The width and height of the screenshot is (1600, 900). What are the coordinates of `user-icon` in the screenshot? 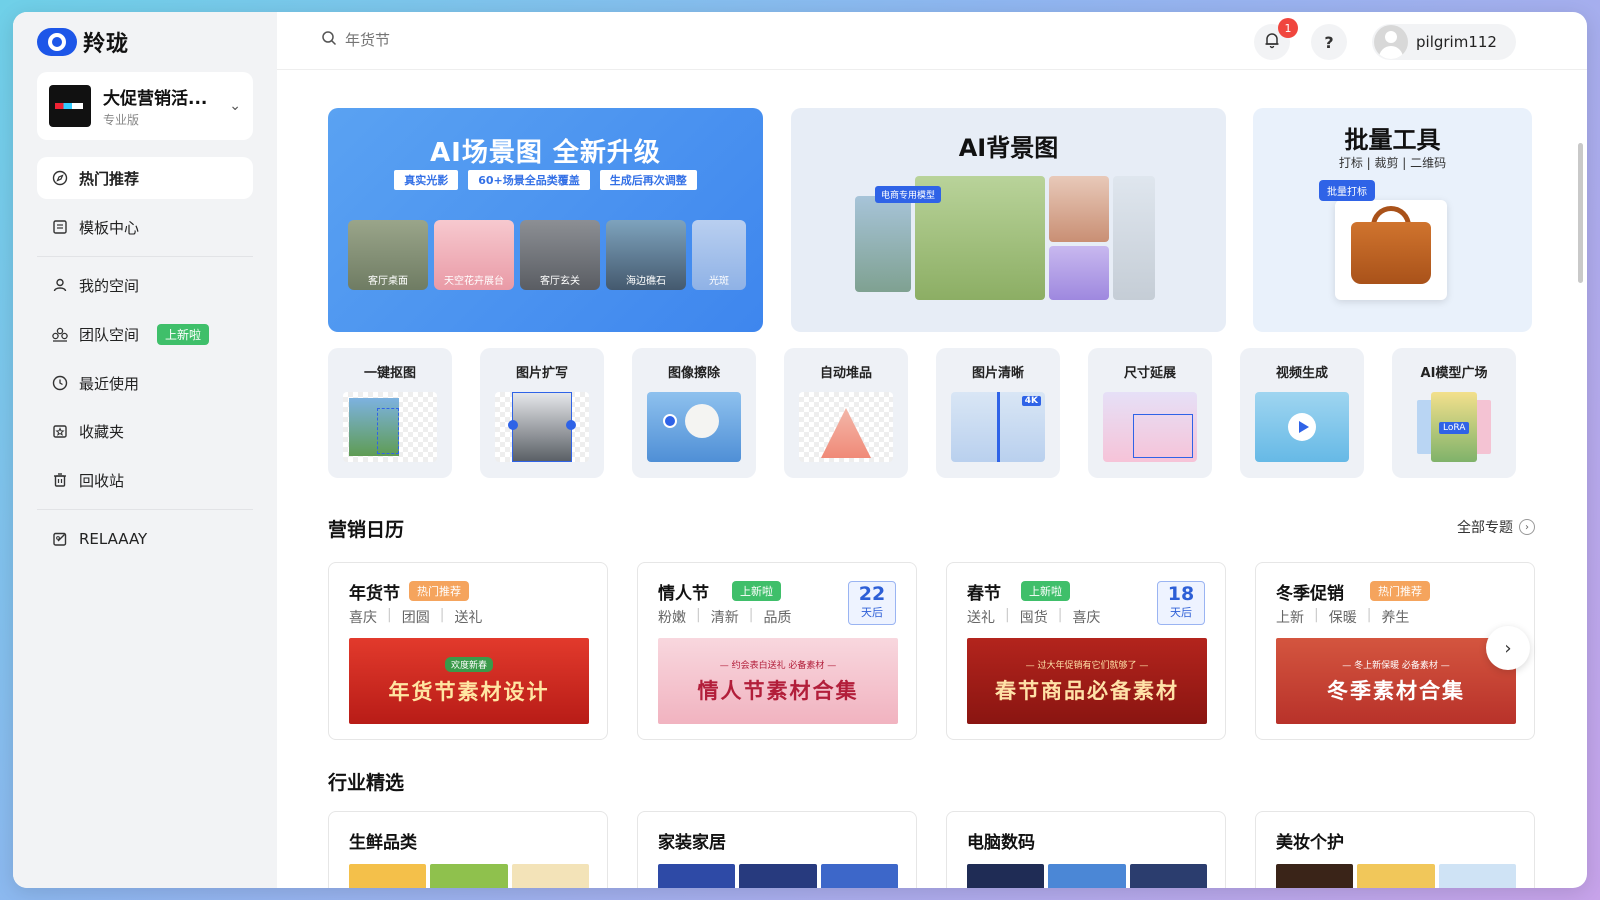 It's located at (60, 285).